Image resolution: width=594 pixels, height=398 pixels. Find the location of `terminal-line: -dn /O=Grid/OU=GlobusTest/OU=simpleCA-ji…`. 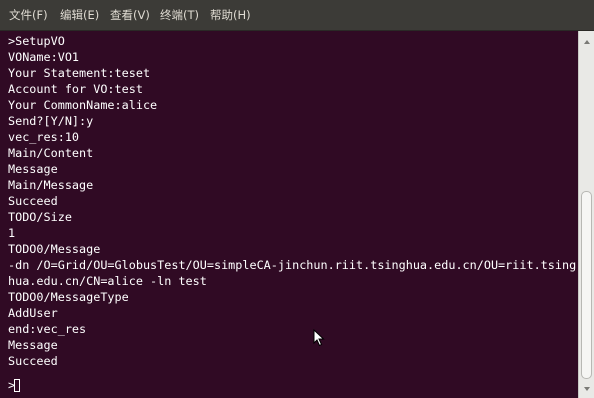

terminal-line: -dn /O=Grid/OU=GlobusTest/OU=simpleCA-ji… is located at coordinates (292, 265).